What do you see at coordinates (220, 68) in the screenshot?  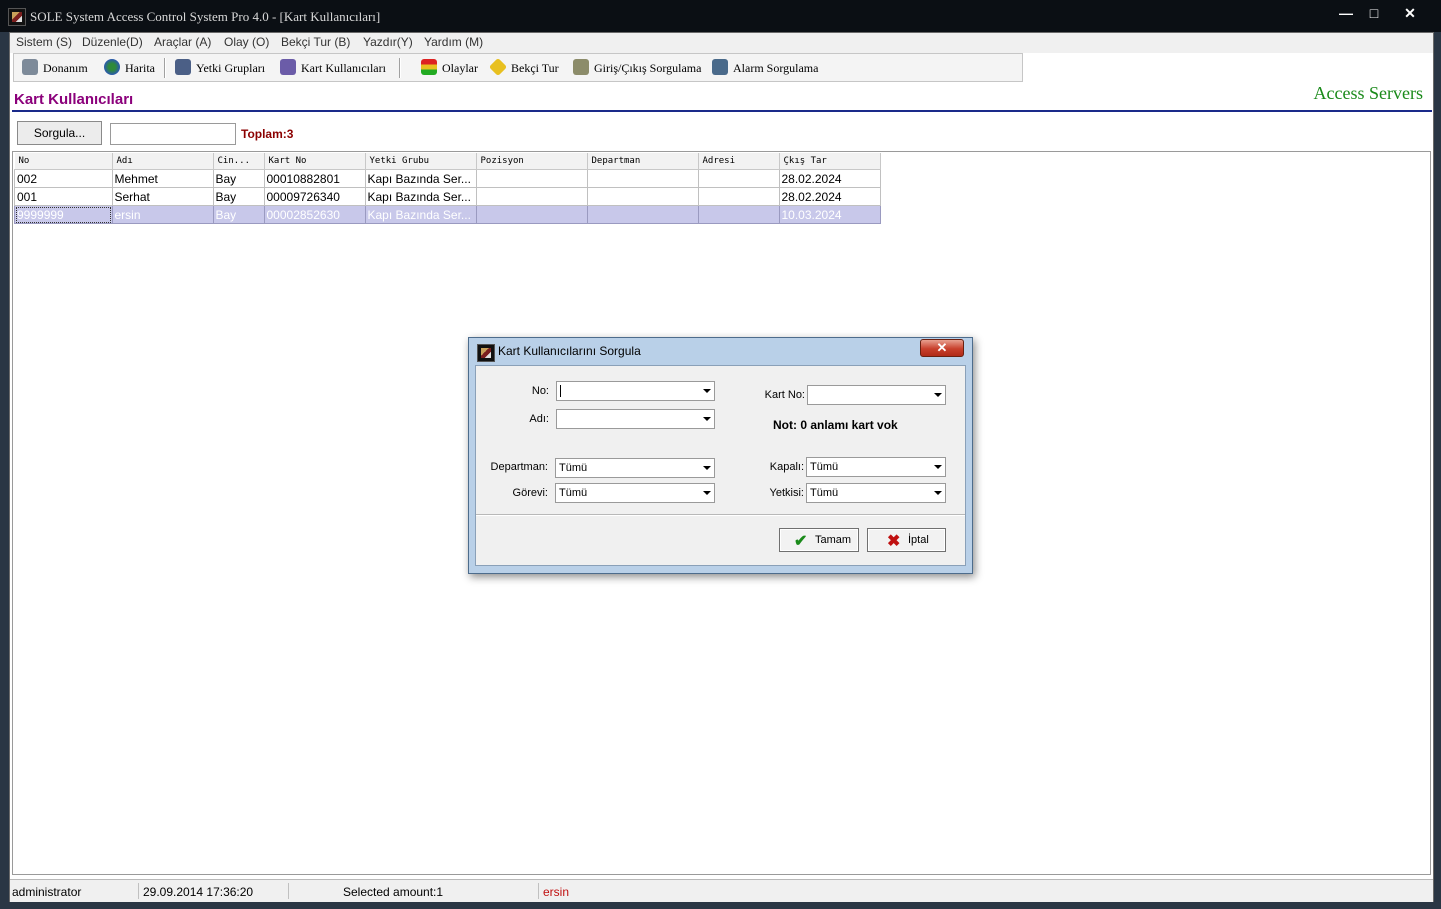 I see `yetki-gruplari-button: Yetki Grupları` at bounding box center [220, 68].